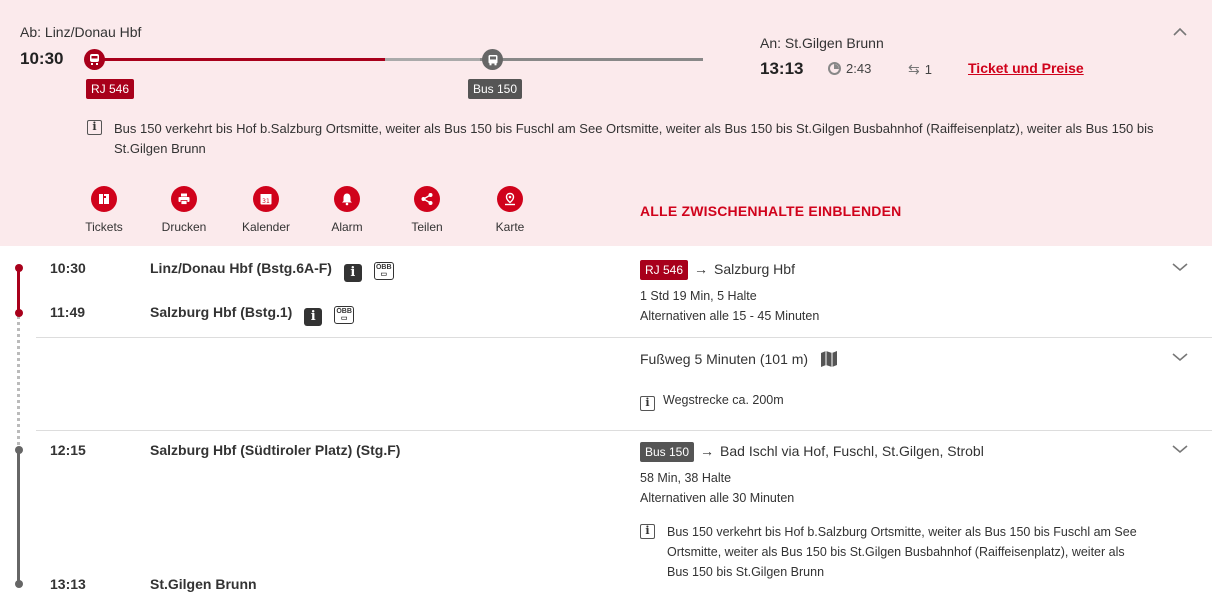  Describe the element at coordinates (698, 296) in the screenshot. I see `train-details: 1 Std 19 Min, 5 Halte` at that location.